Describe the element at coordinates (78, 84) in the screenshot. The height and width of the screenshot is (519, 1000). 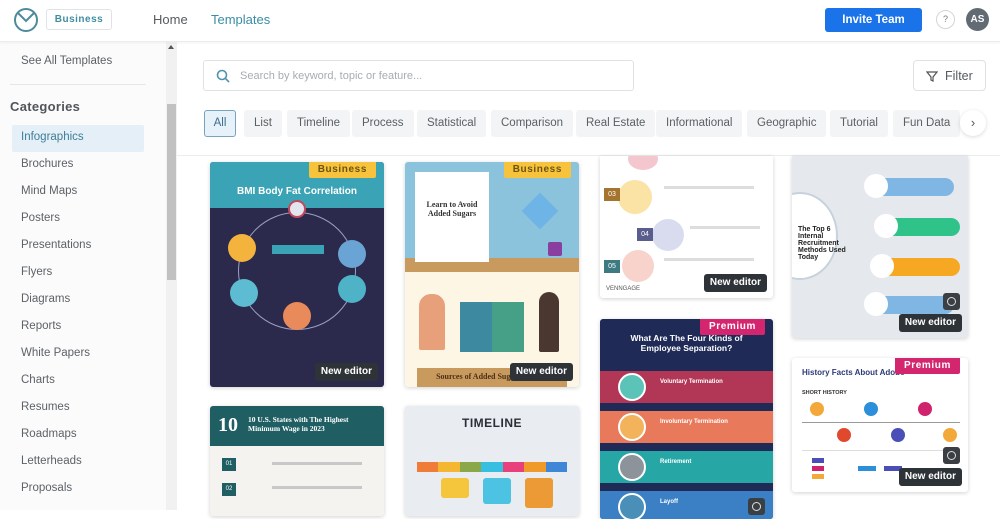
I see `sidebar-divider` at that location.